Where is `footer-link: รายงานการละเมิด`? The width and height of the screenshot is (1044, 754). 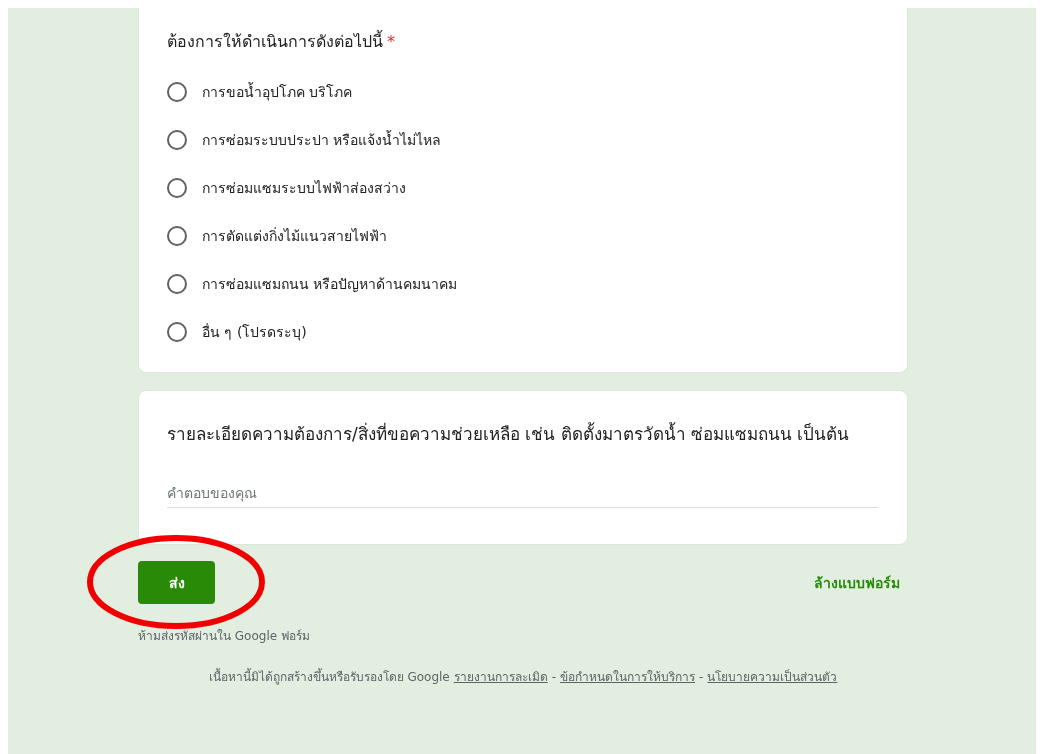 footer-link: รายงานการละเมิด is located at coordinates (500, 677).